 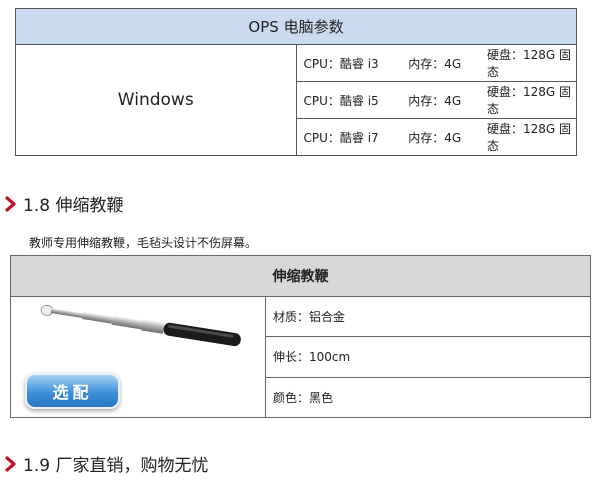 I want to click on ops-table-title: OPS 电脑参数, so click(x=296, y=26).